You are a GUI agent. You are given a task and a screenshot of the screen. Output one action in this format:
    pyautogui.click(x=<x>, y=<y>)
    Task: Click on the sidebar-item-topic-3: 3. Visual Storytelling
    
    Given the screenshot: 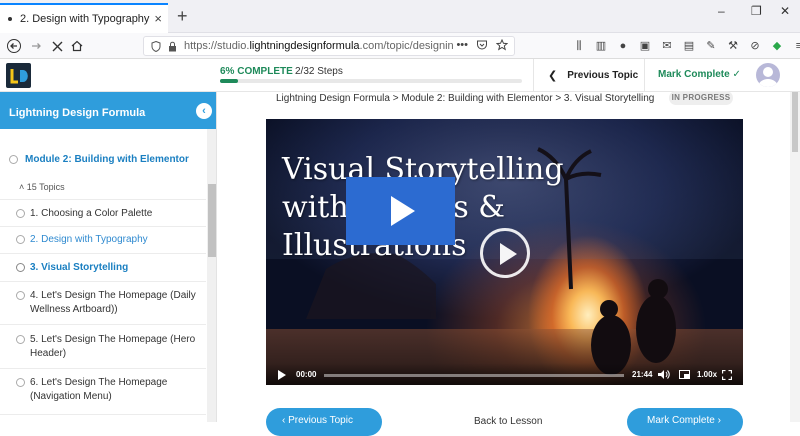 What is the action you would take?
    pyautogui.click(x=103, y=268)
    